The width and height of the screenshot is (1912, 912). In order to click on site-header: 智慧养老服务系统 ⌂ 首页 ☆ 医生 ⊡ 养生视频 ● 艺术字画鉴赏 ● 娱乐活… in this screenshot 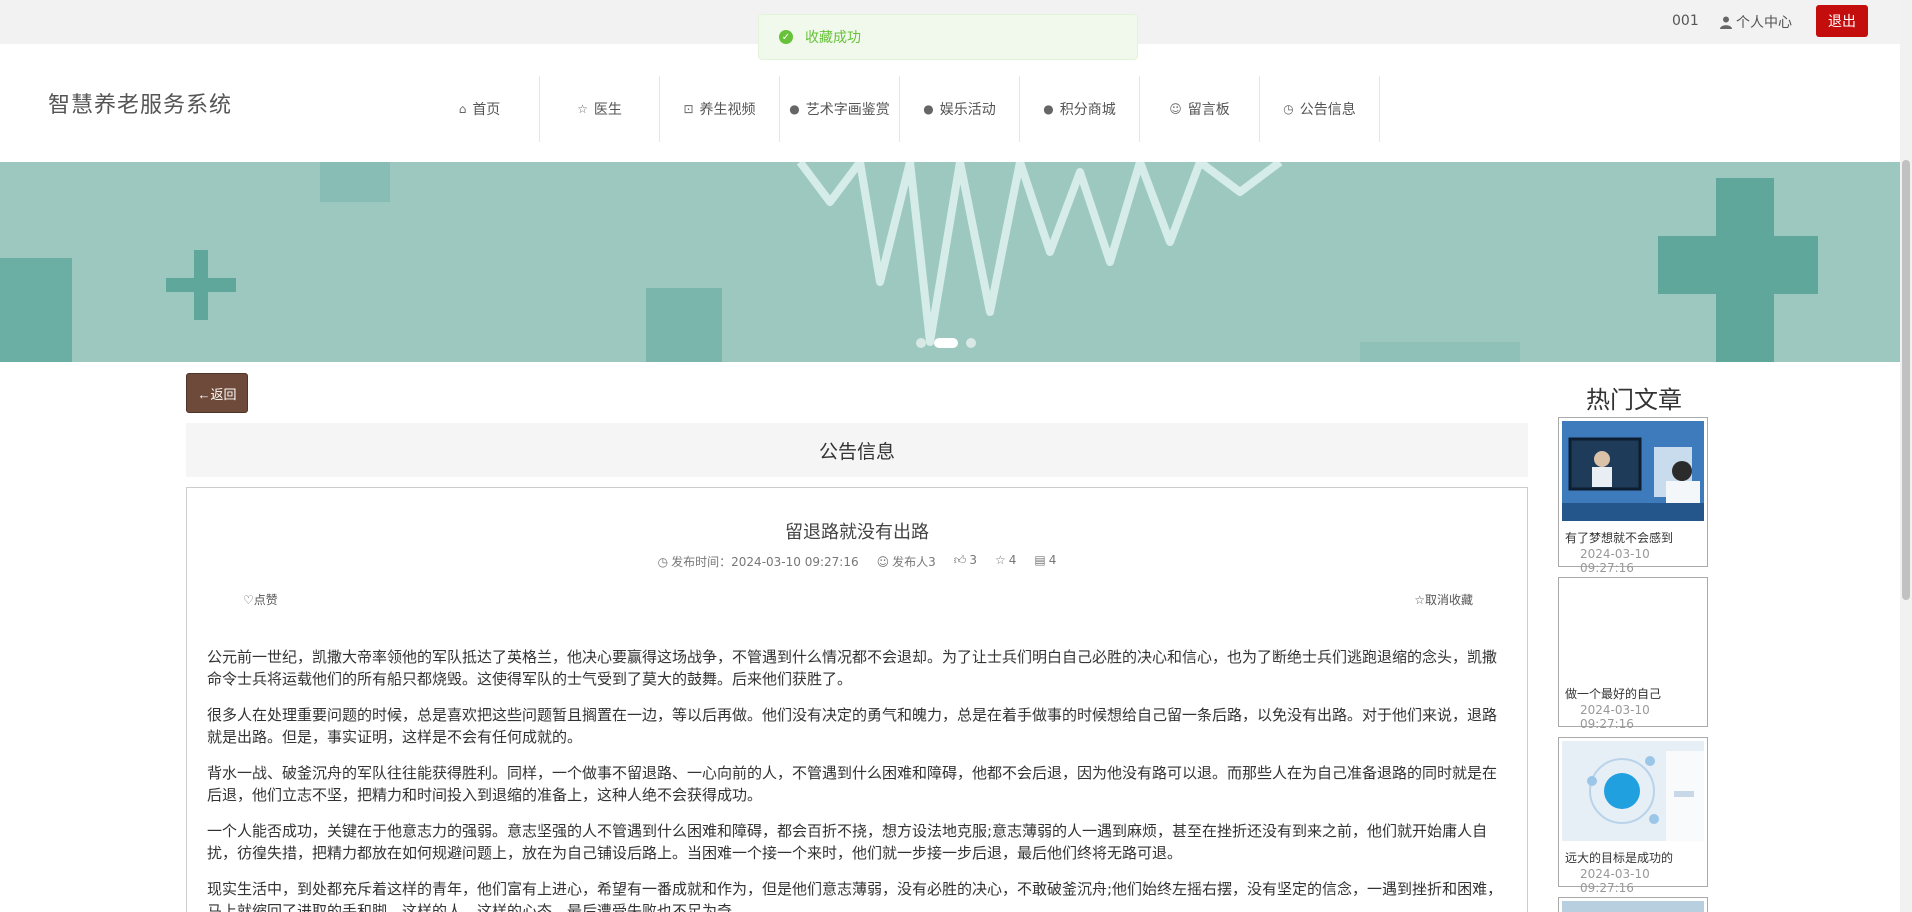, I will do `click(950, 103)`.